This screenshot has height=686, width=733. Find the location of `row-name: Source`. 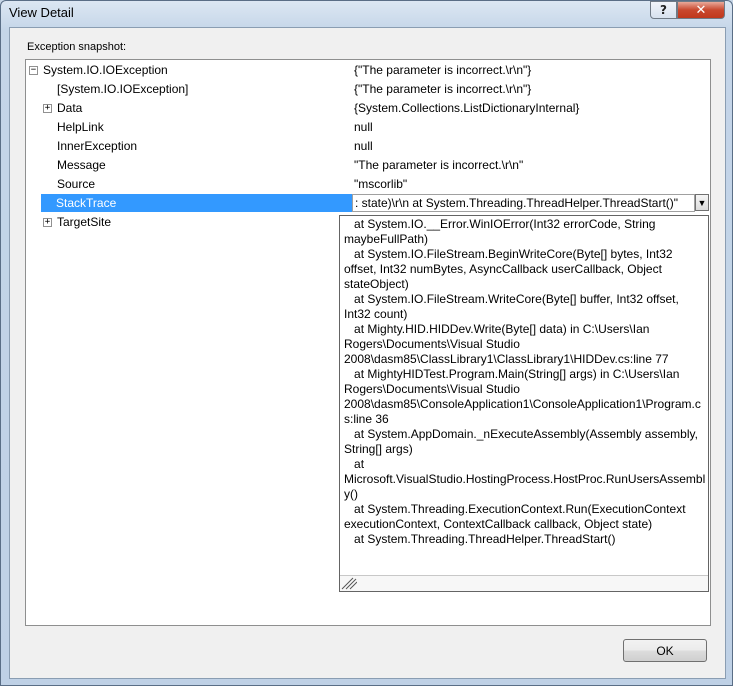

row-name: Source is located at coordinates (76, 184).